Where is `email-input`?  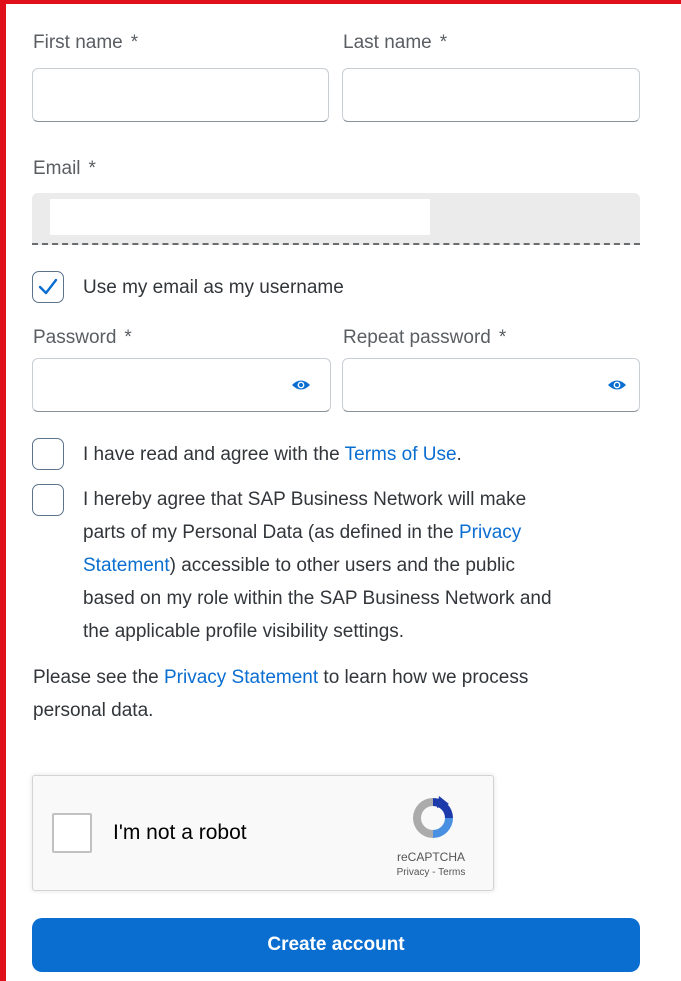
email-input is located at coordinates (336, 219).